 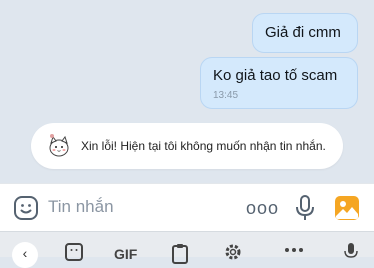 I want to click on microphone-icon, so click(x=305, y=208).